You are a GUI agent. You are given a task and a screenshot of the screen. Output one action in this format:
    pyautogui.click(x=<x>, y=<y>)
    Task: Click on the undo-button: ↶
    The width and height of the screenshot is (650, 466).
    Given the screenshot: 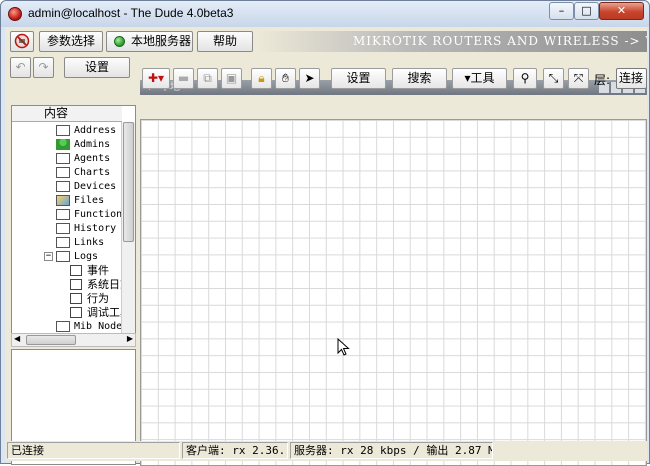 What is the action you would take?
    pyautogui.click(x=20, y=67)
    